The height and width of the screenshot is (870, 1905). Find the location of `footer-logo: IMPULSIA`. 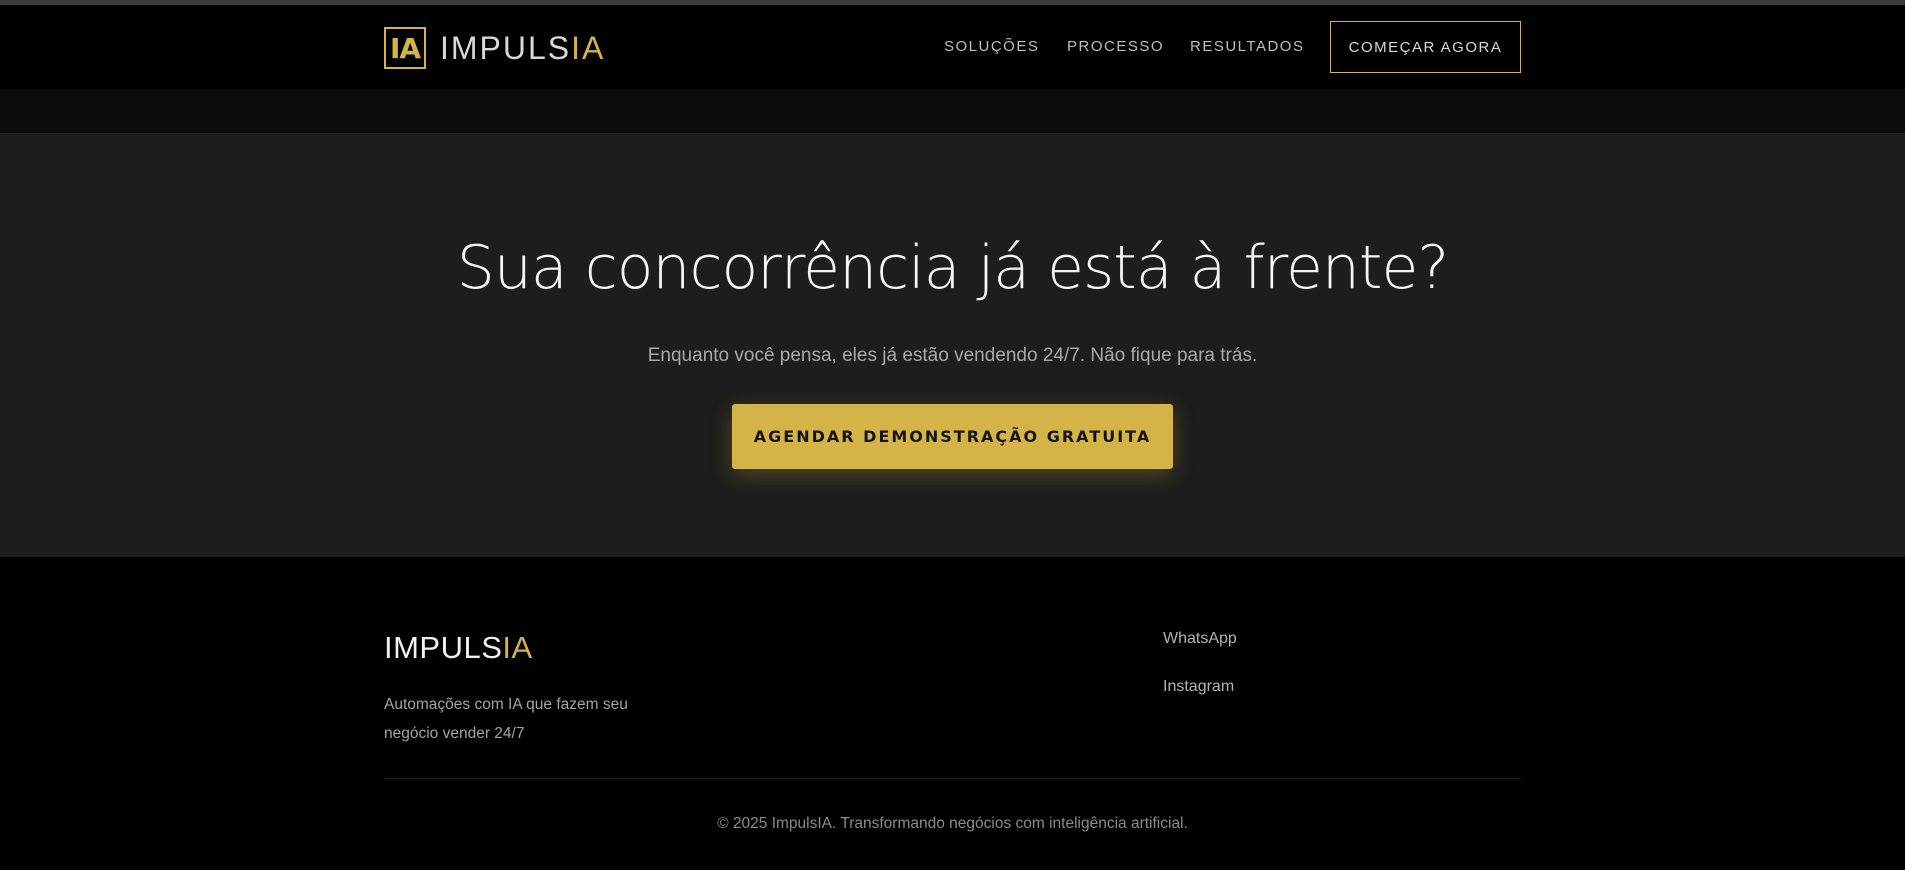

footer-logo: IMPULSIA is located at coordinates (458, 648).